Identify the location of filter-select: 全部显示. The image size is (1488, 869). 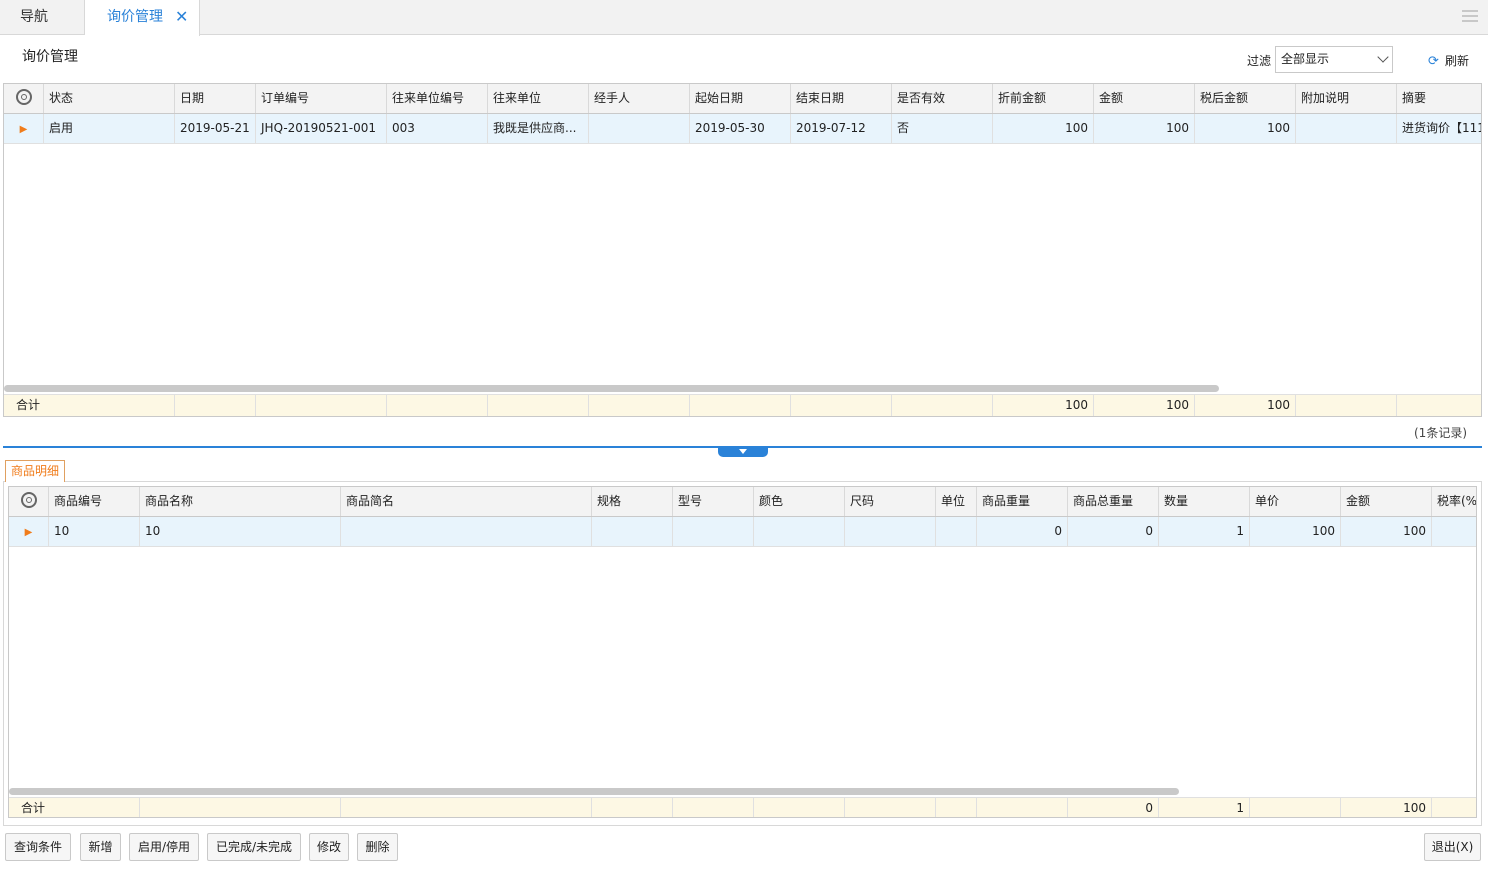
(1334, 59).